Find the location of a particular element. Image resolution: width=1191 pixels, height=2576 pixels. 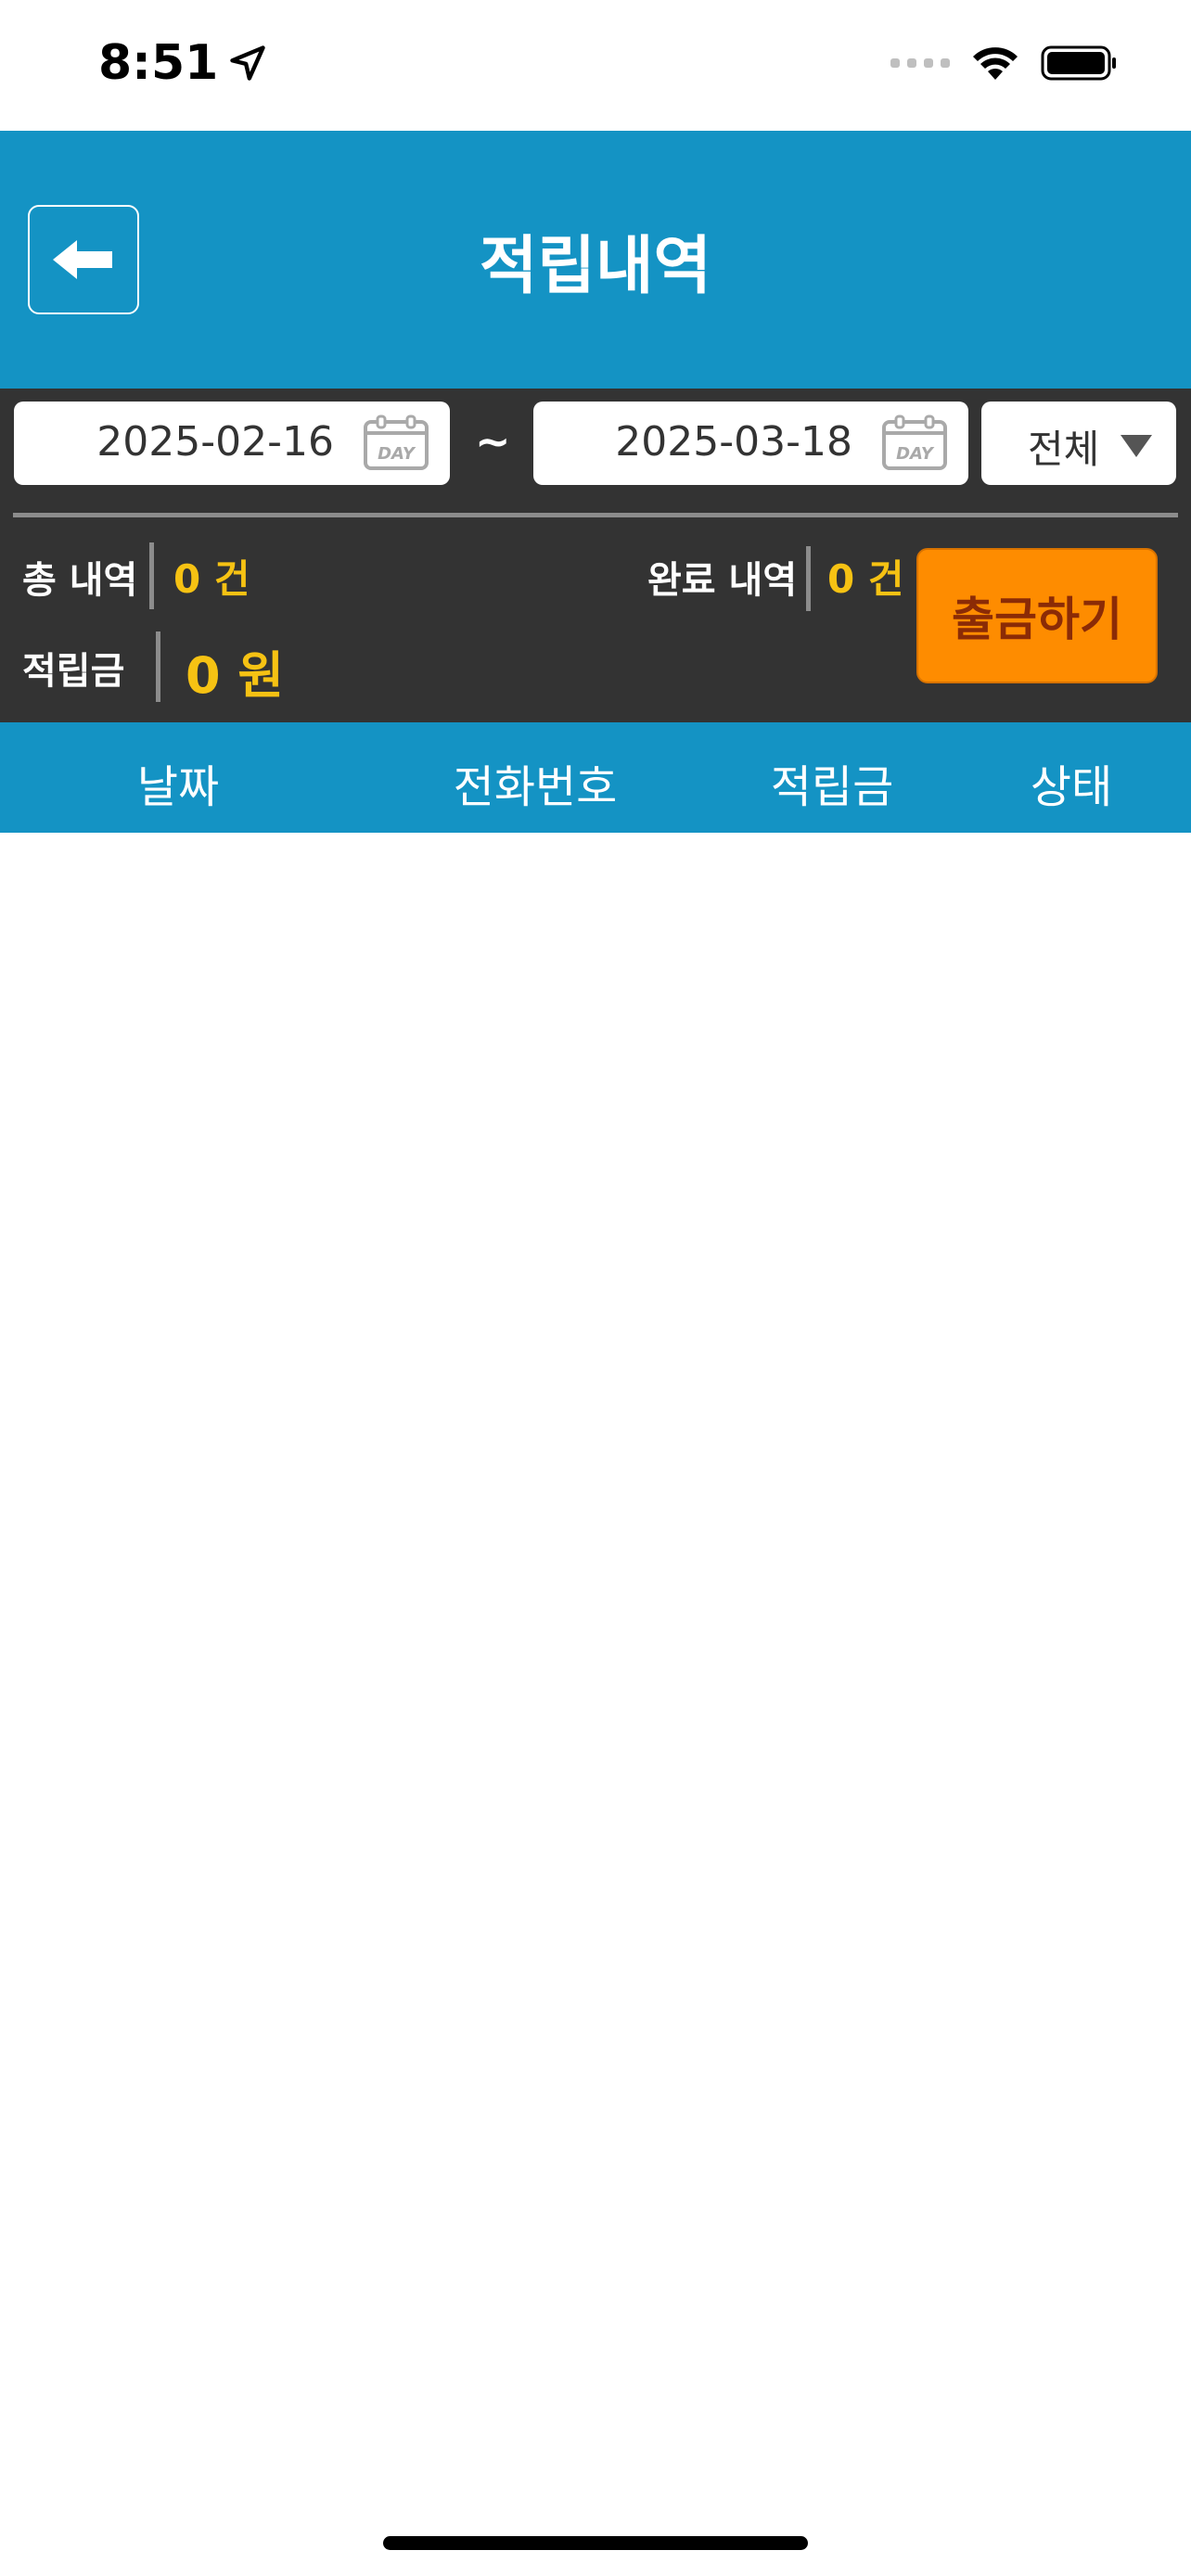

column-header-points: 적립금 is located at coordinates (832, 783).